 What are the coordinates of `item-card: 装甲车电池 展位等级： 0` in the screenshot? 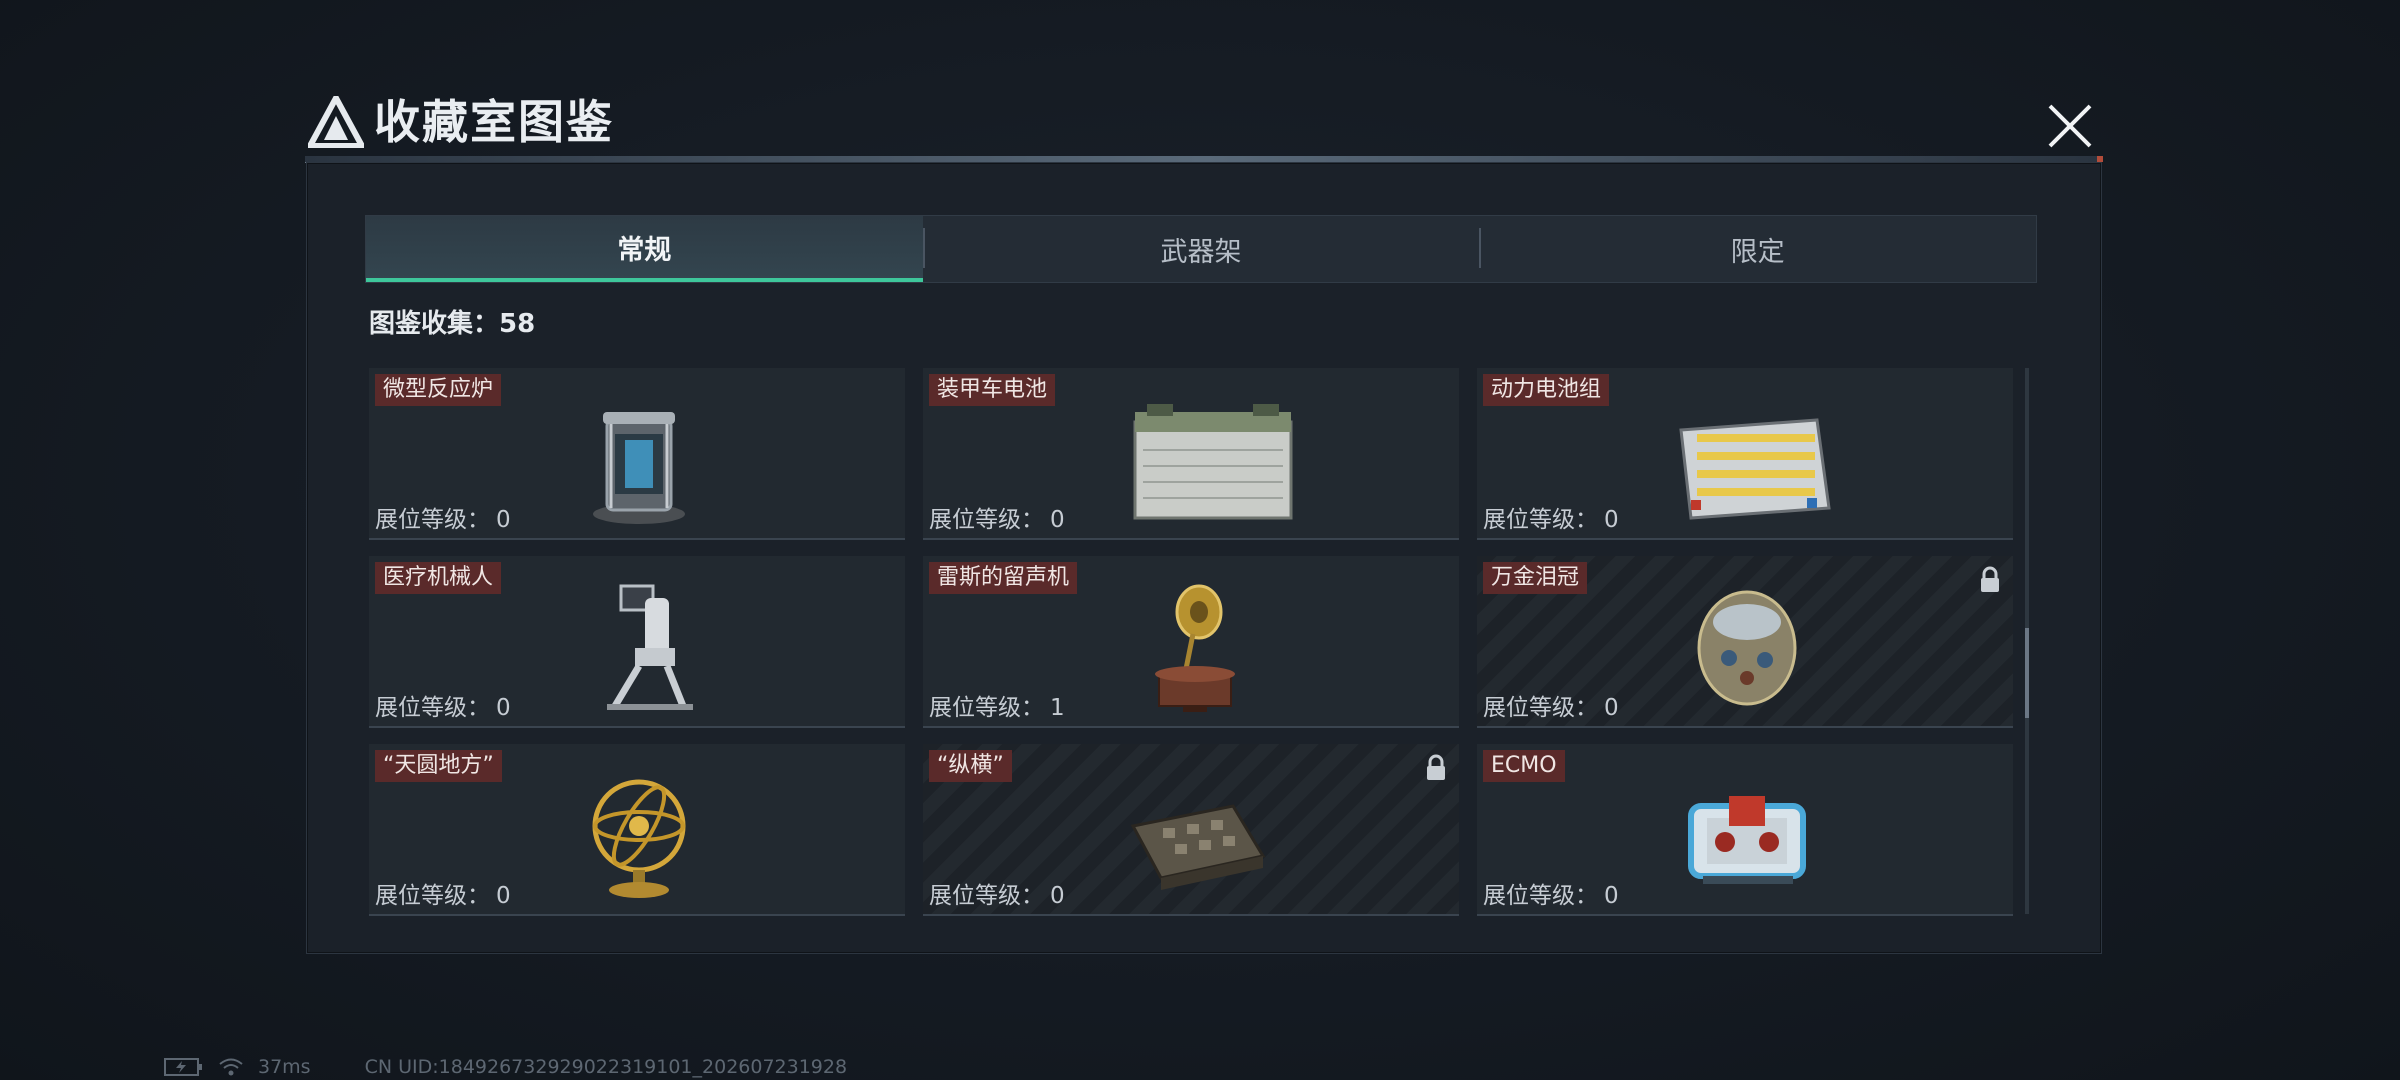 It's located at (1191, 454).